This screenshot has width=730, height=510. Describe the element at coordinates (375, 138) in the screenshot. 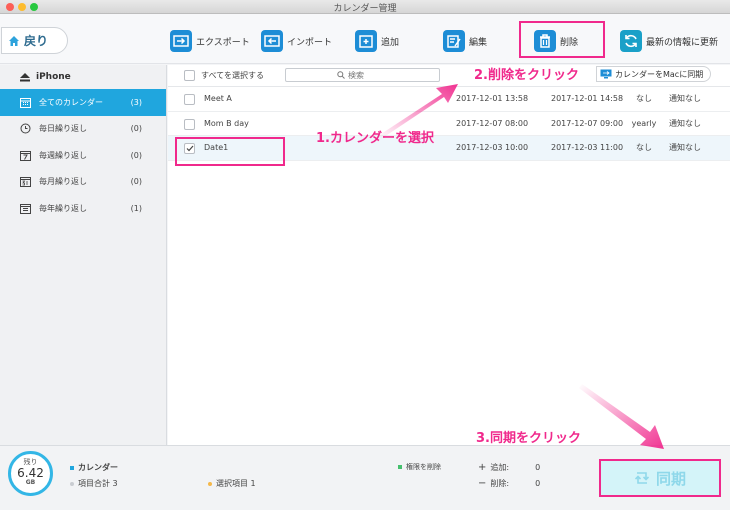

I see `annotation-step1: 1.カレンダーを選択` at that location.